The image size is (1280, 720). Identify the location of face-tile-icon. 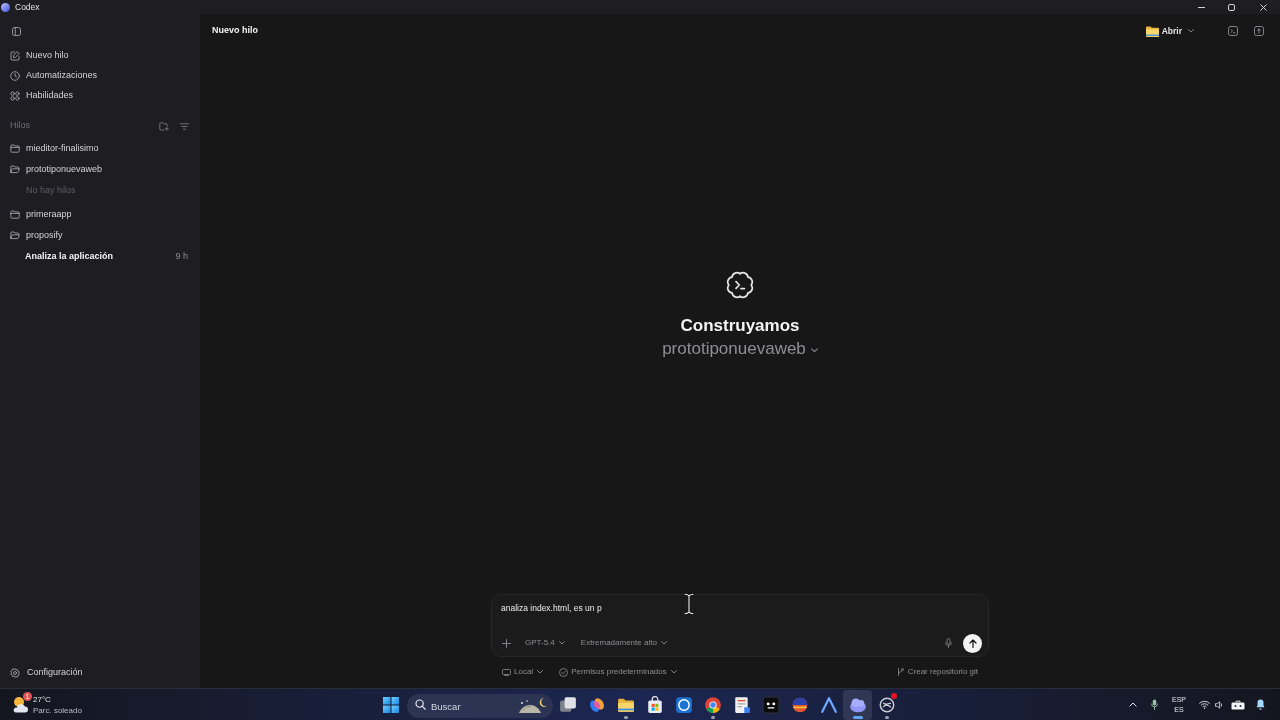
(770, 704).